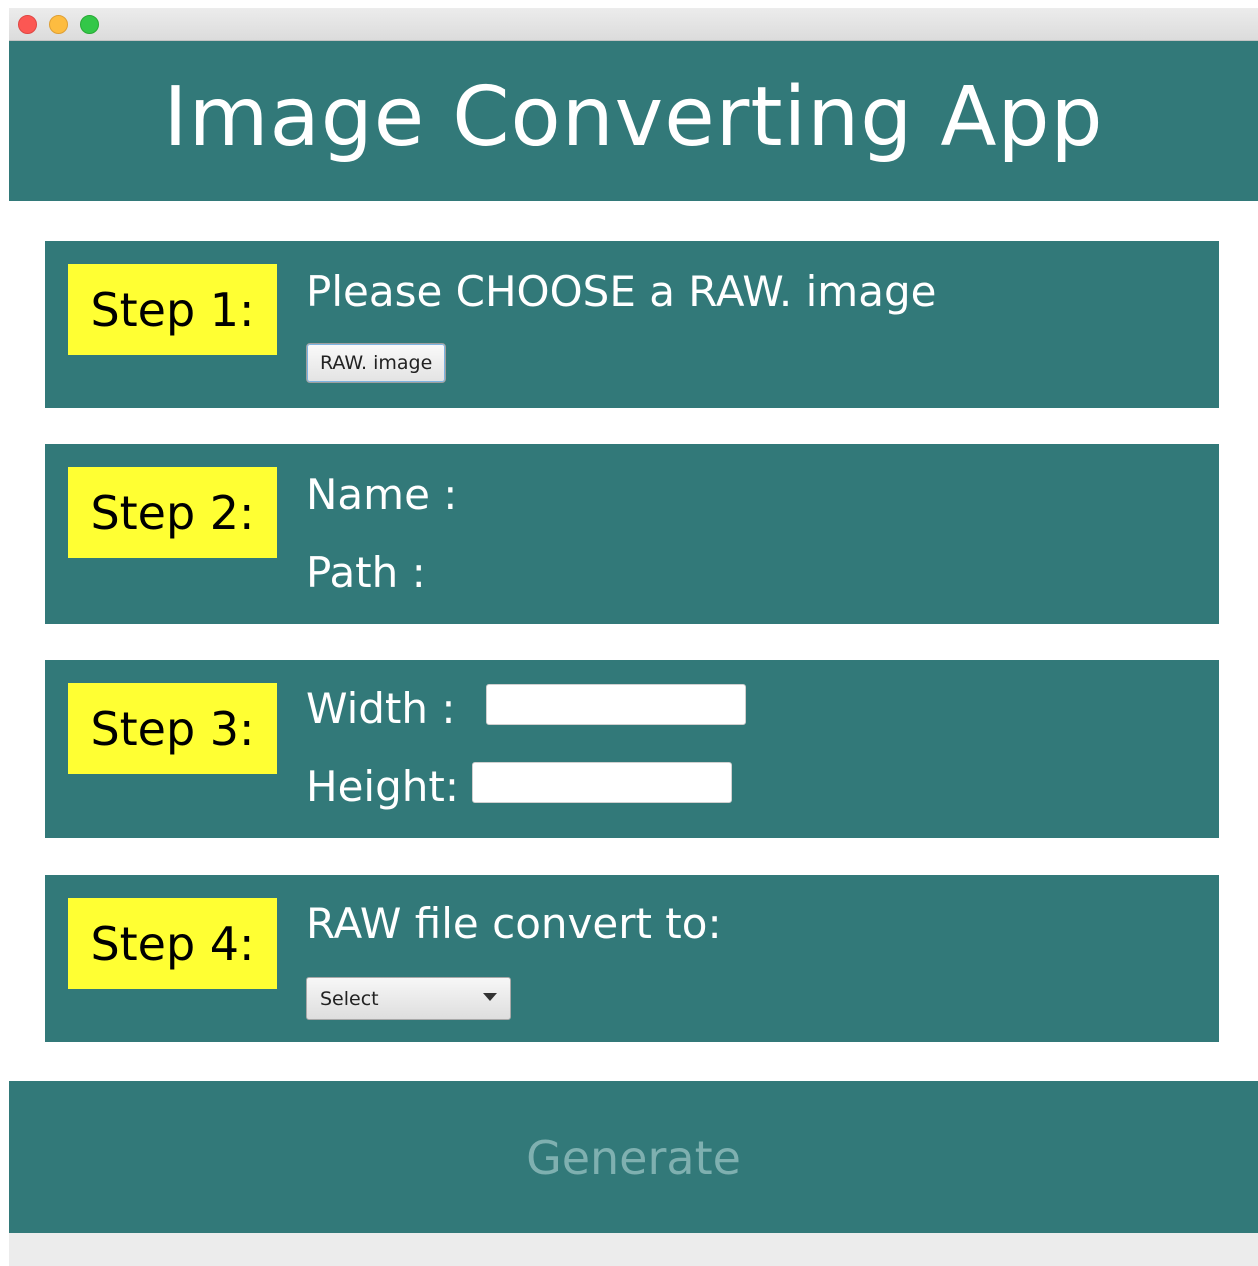 The image size is (1258, 1266). Describe the element at coordinates (490, 997) in the screenshot. I see `chevron-down-icon` at that location.